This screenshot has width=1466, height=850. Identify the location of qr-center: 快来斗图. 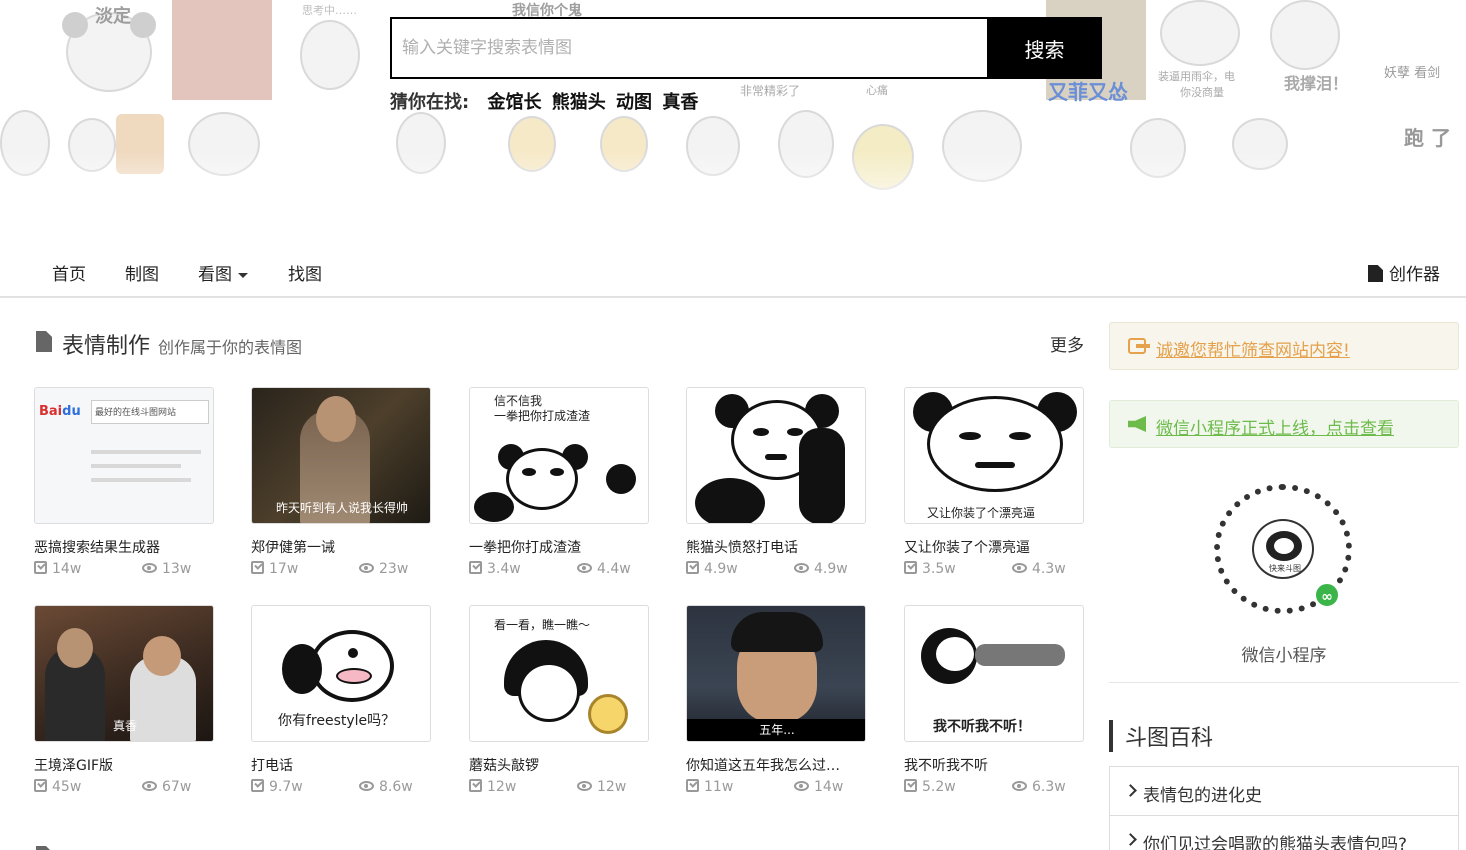
(1283, 549).